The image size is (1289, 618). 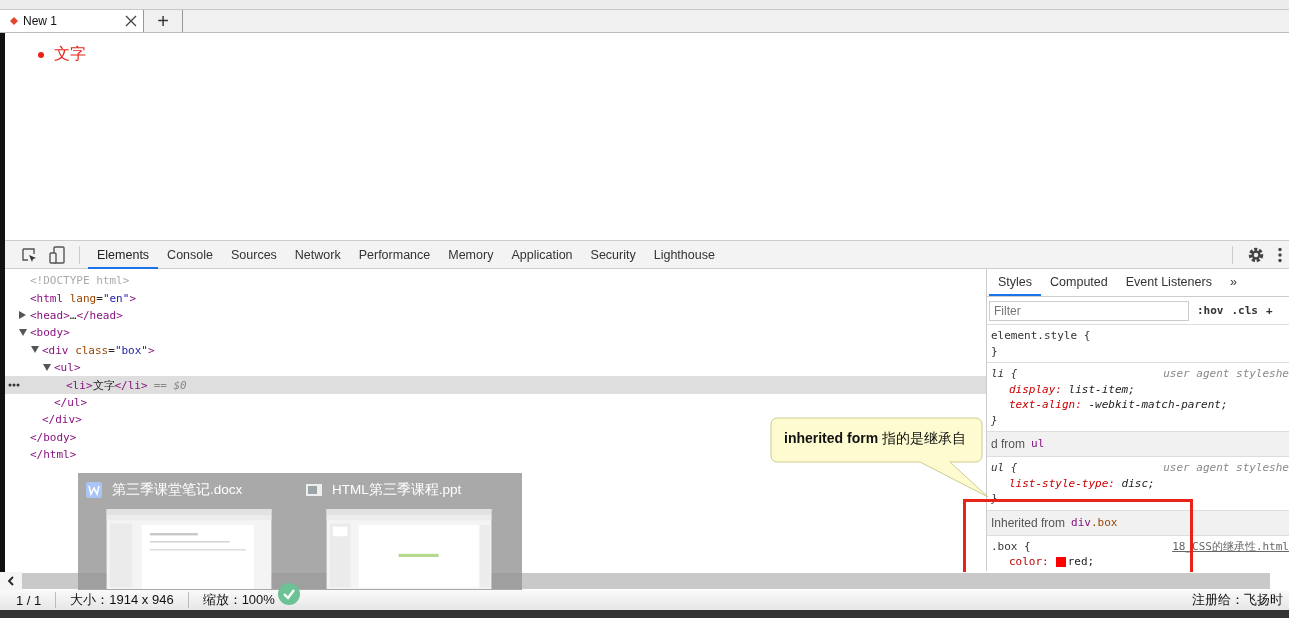 I want to click on close-icon, so click(x=131, y=21).